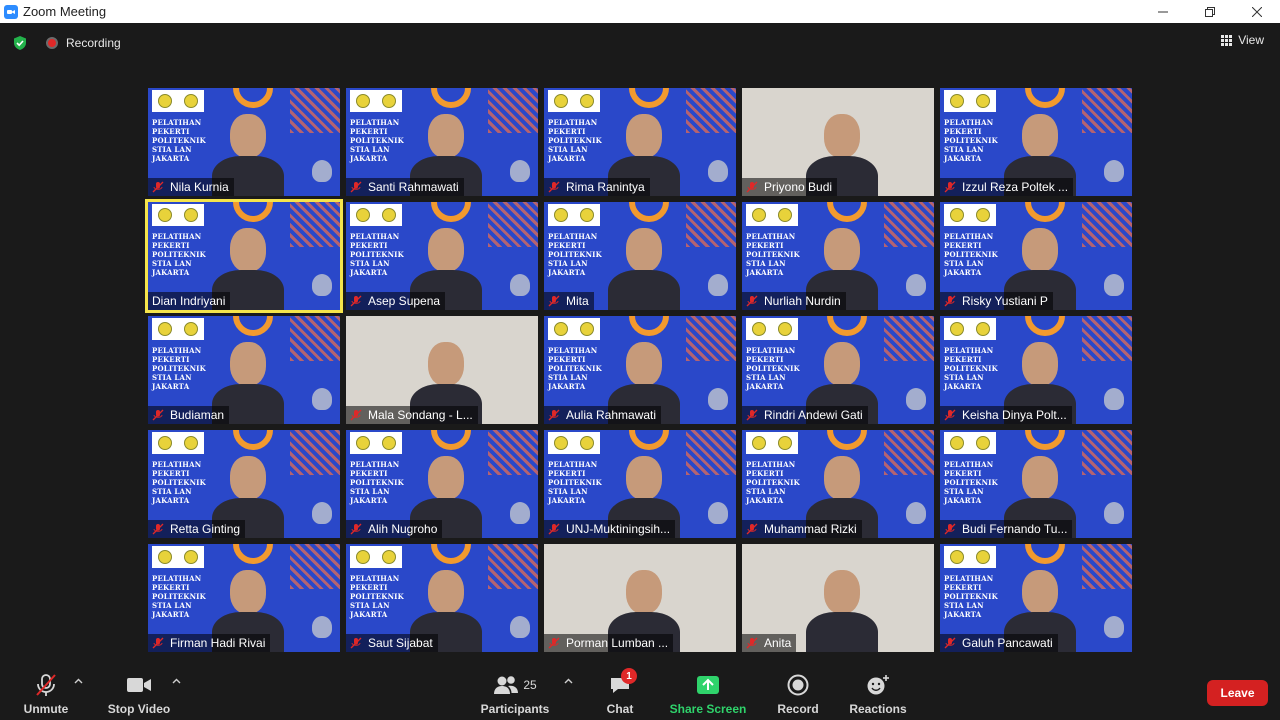 The image size is (1280, 720). I want to click on stop-video-button: Stop Video, so click(139, 691).